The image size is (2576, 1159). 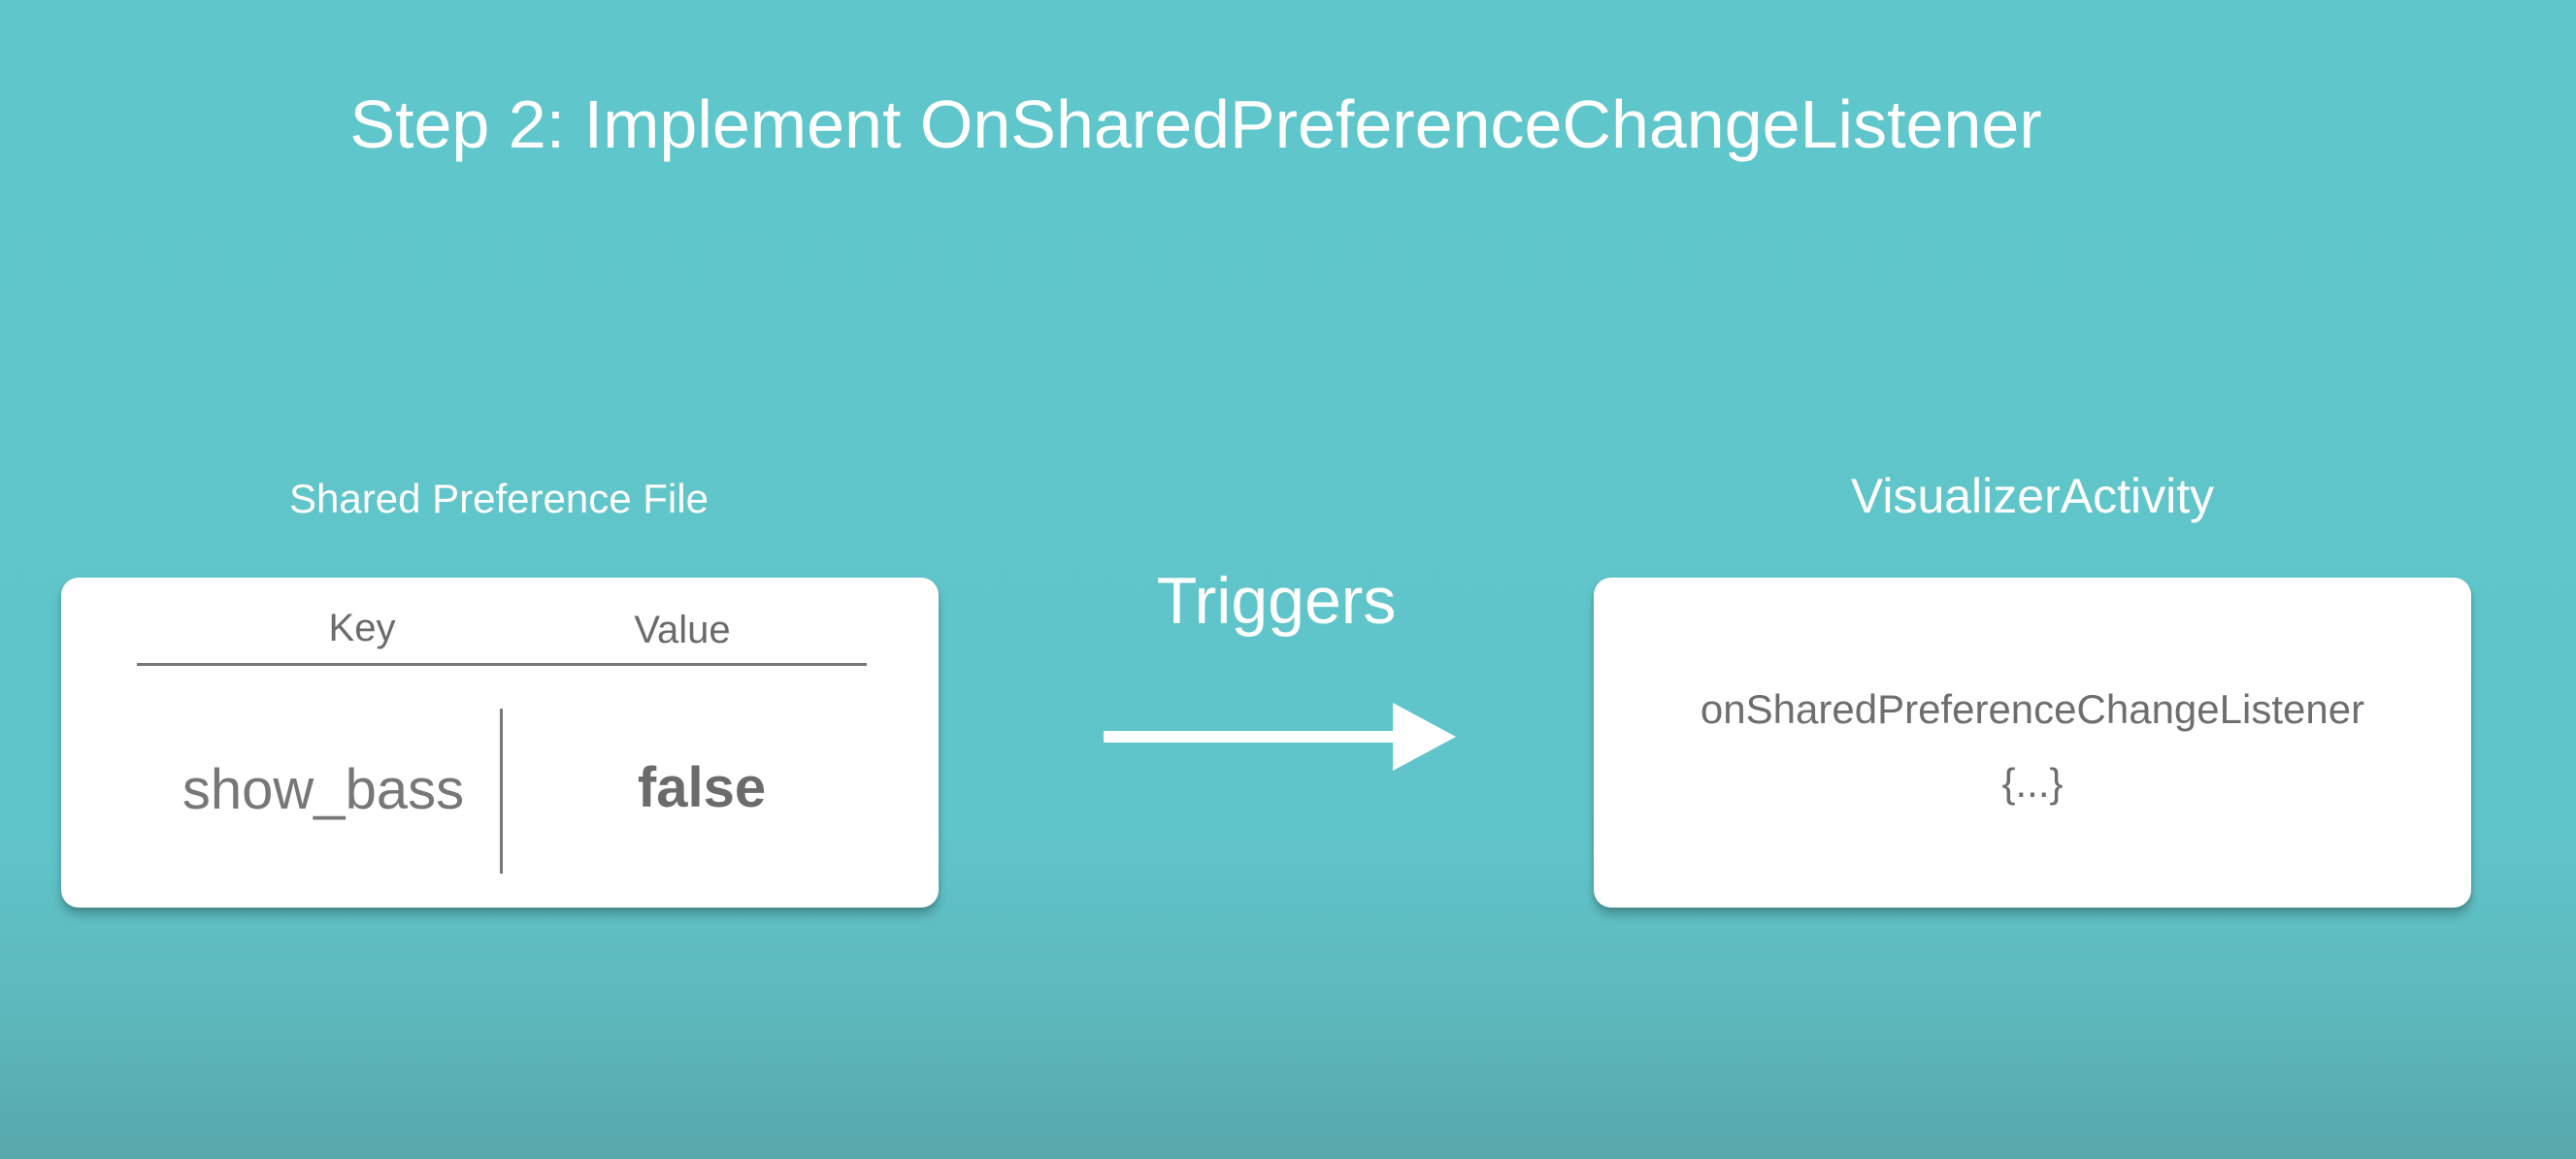 What do you see at coordinates (2032, 709) in the screenshot?
I see `listener-method-name: onSharedPreferenceChangeListener` at bounding box center [2032, 709].